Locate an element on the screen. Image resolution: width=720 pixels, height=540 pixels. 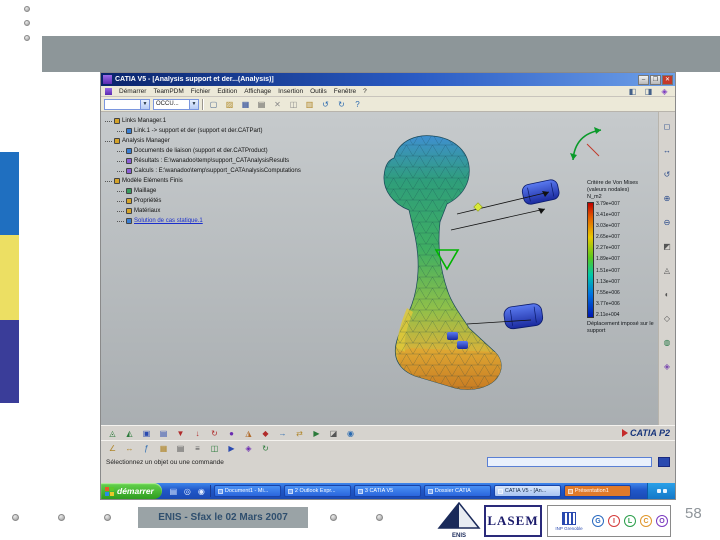
player-icon: ▶ is located at coordinates (231, 448).